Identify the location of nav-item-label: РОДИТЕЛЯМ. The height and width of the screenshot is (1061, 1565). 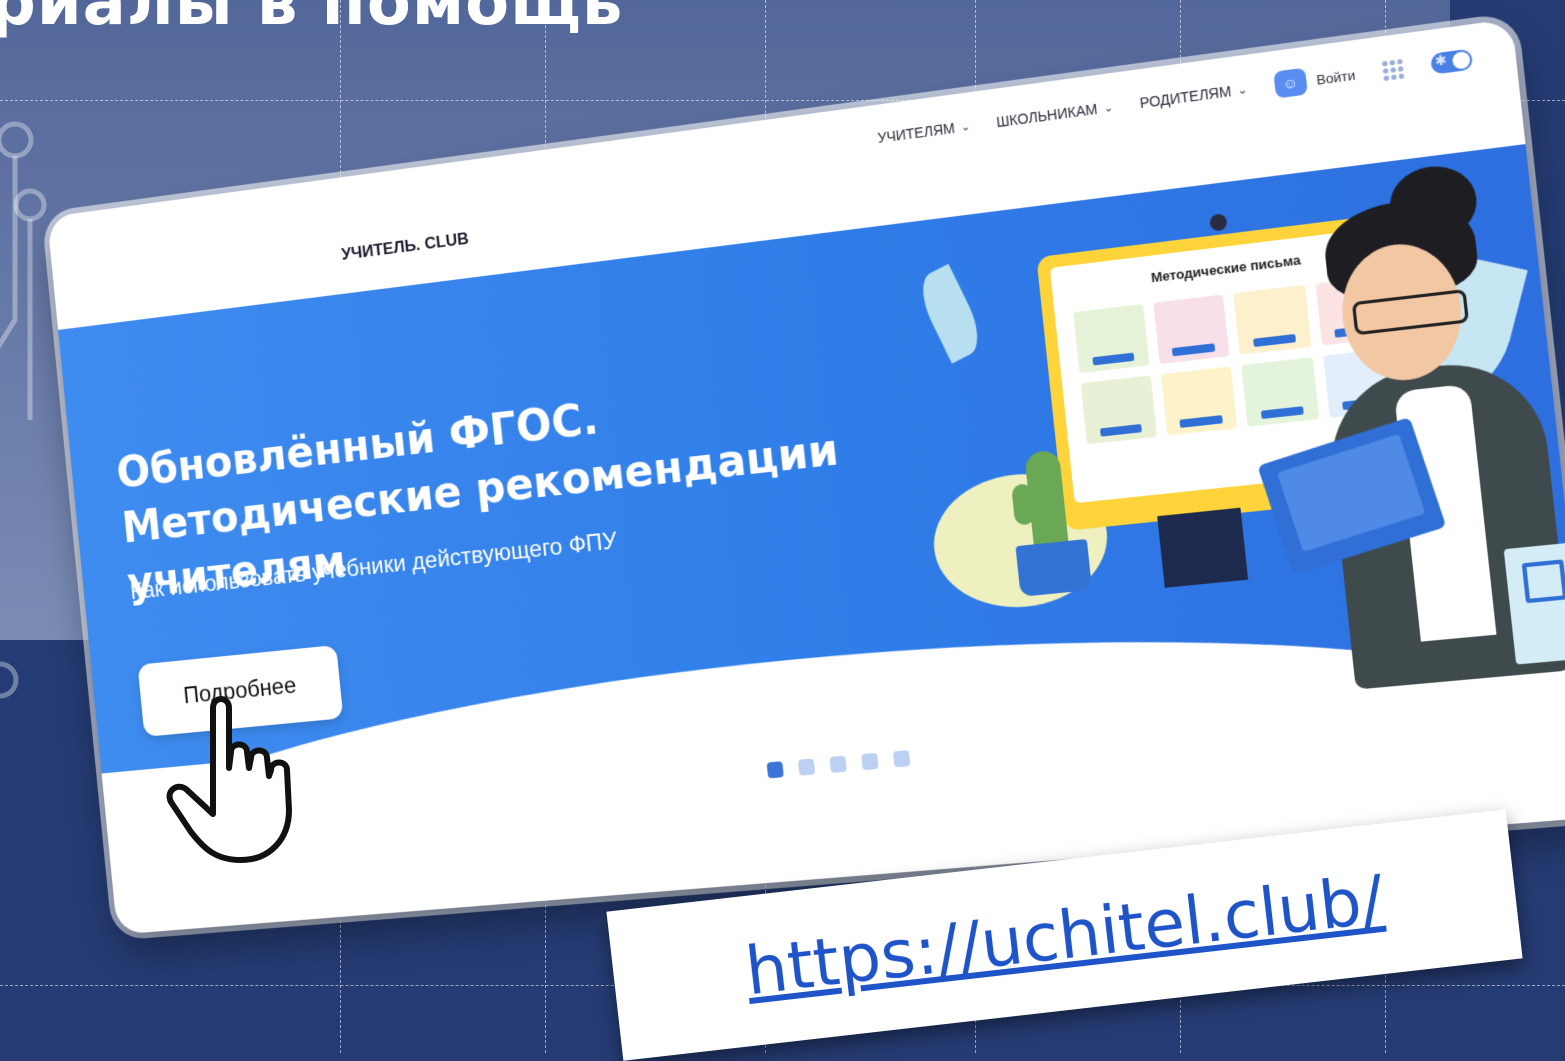
(1185, 97).